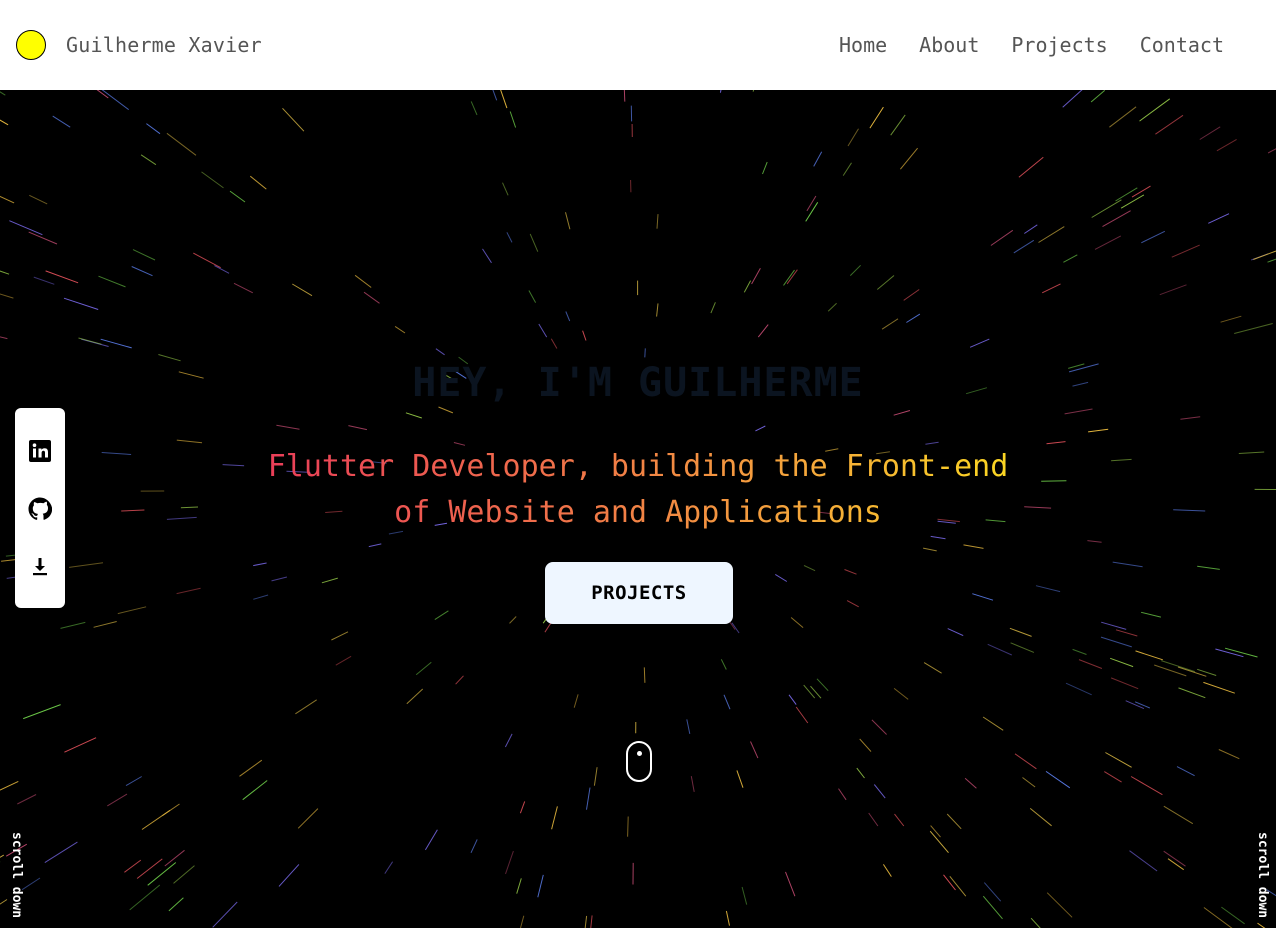  Describe the element at coordinates (40, 509) in the screenshot. I see `github-icon` at that location.